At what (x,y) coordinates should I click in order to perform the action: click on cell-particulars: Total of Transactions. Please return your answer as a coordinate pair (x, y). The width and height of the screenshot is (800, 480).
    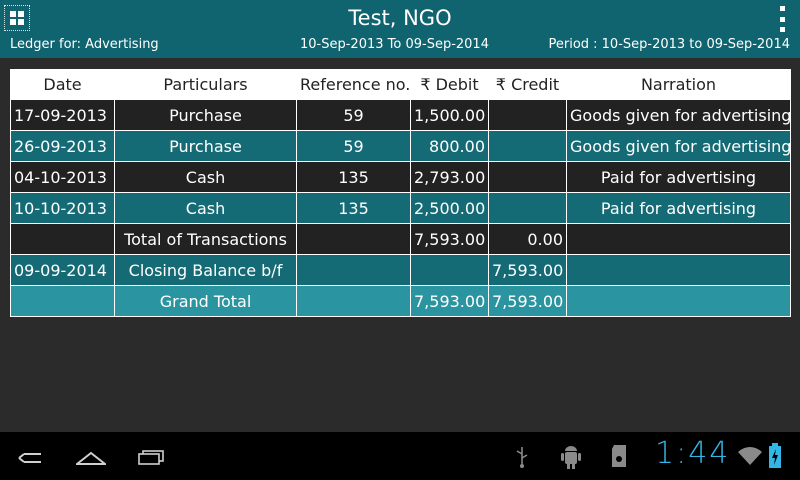
    Looking at the image, I should click on (205, 239).